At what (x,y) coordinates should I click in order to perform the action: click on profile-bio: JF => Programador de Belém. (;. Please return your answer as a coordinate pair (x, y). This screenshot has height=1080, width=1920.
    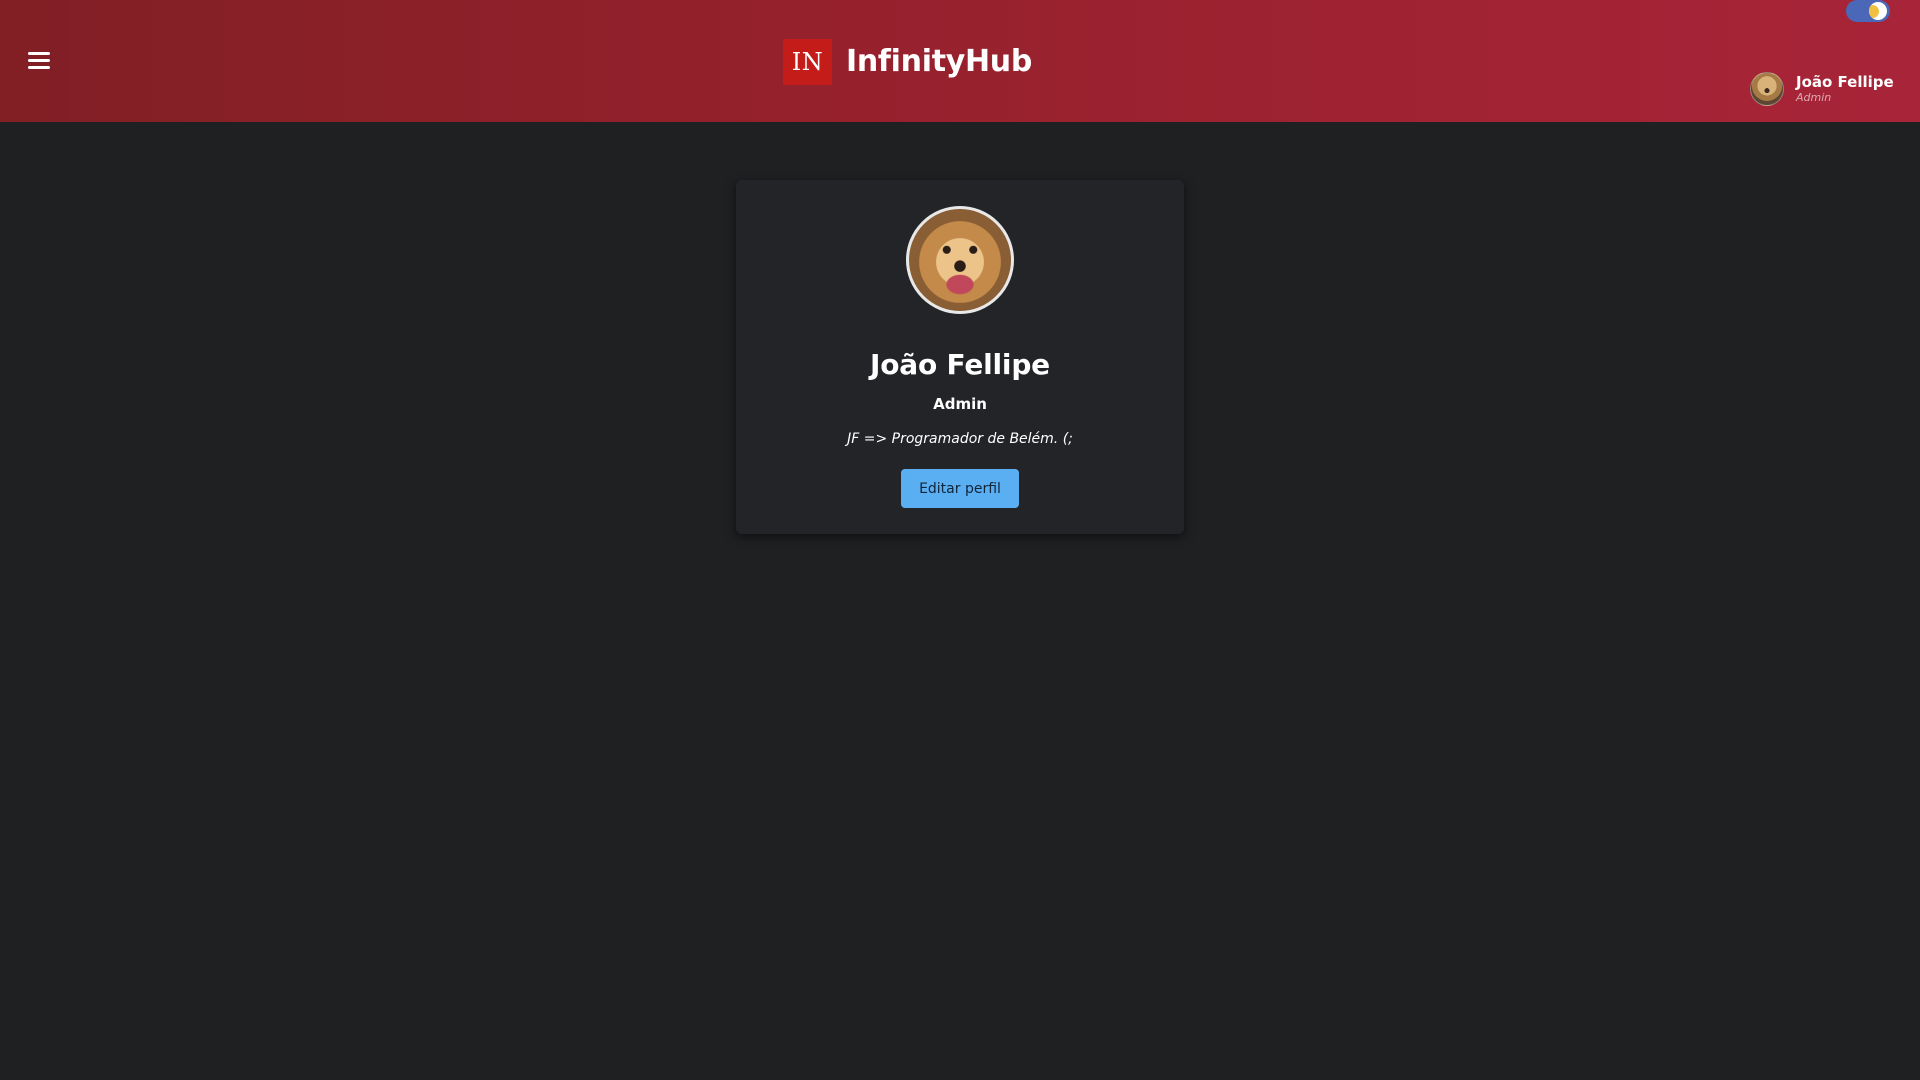
    Looking at the image, I should click on (960, 439).